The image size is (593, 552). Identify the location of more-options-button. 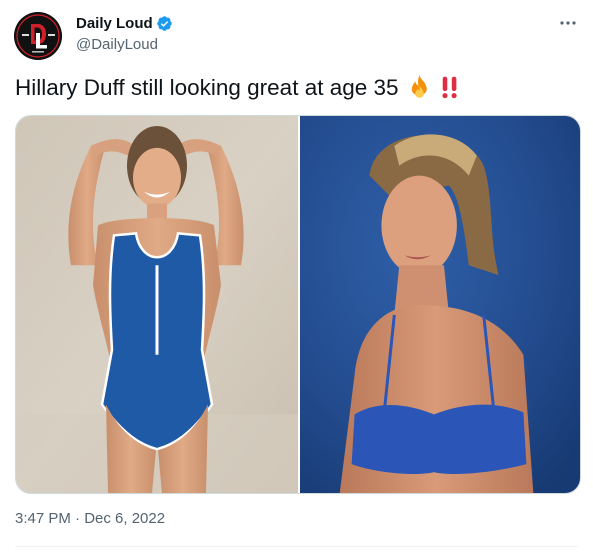
(568, 23).